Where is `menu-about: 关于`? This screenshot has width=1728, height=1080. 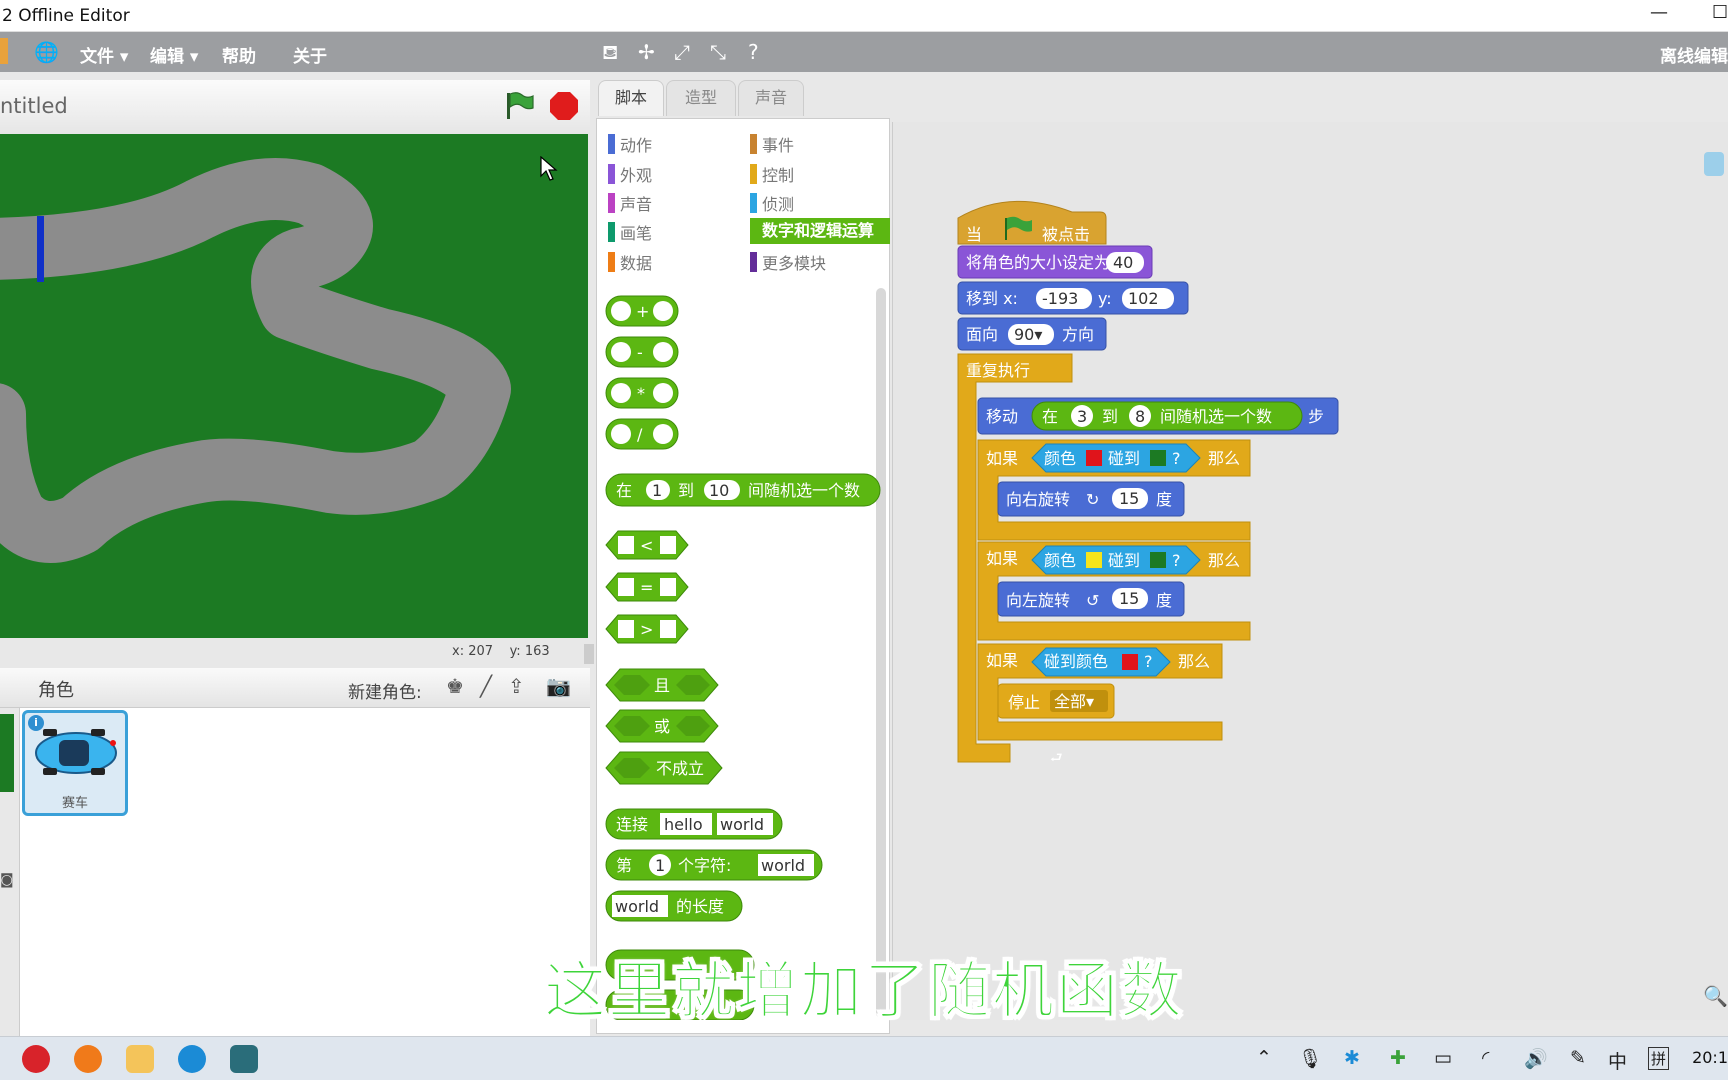 menu-about: 关于 is located at coordinates (310, 54).